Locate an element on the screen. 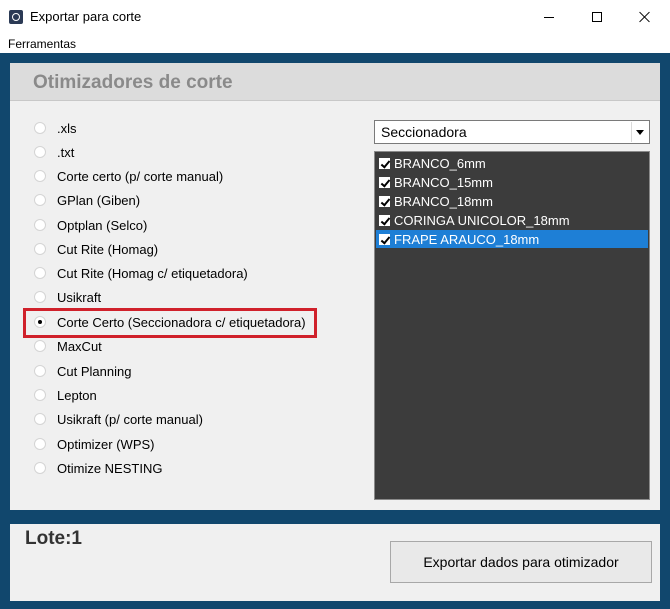 The image size is (670, 609). material-item: BRANCO_15mm is located at coordinates (512, 182).